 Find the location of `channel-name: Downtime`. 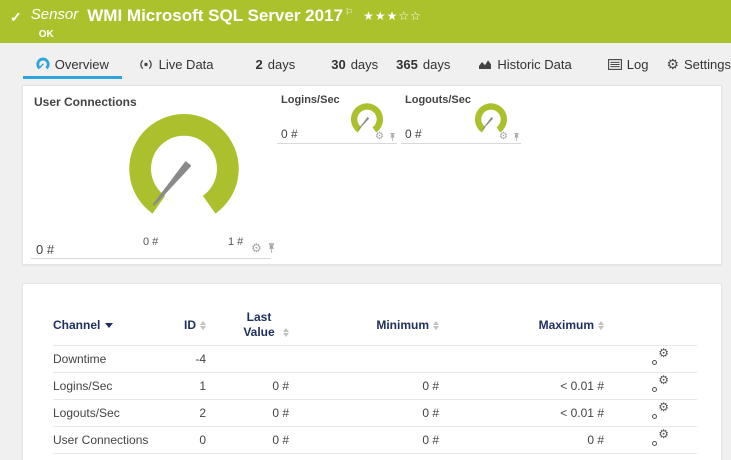

channel-name: Downtime is located at coordinates (80, 359).